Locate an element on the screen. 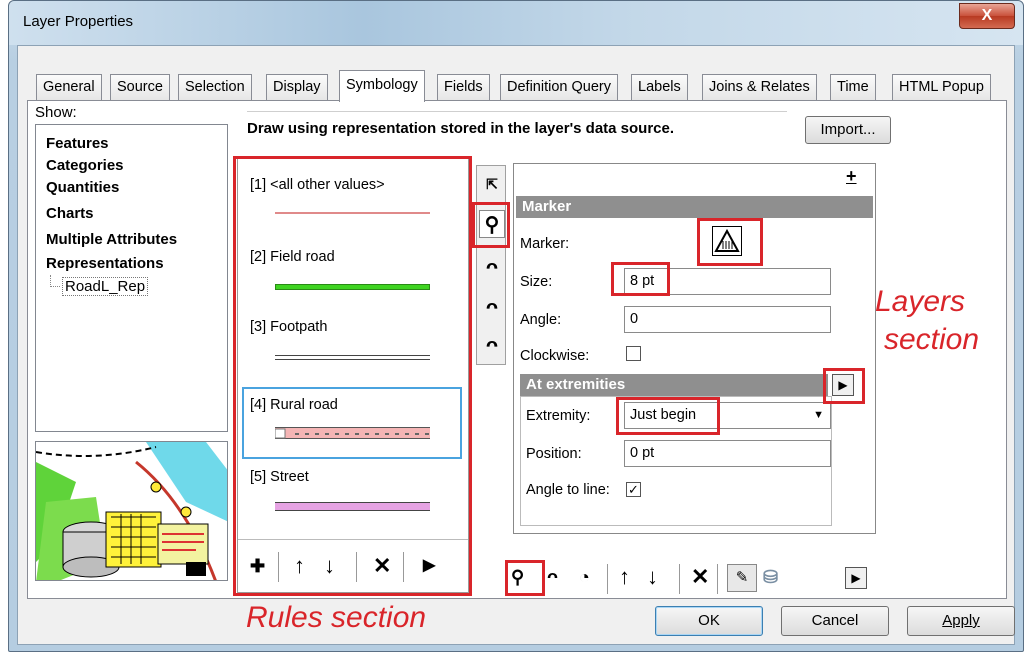  marker-layer-highlight is located at coordinates (491, 225).